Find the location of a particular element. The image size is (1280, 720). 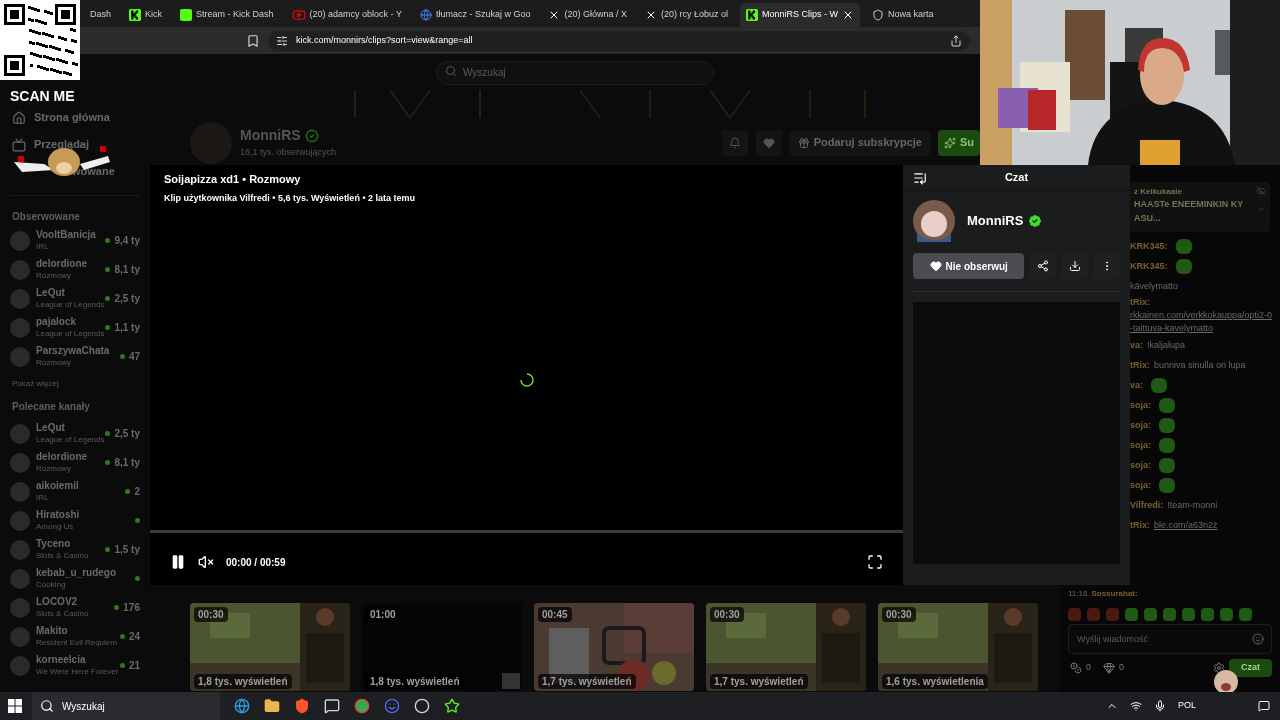

viewer-count: 1,5 ty is located at coordinates (127, 550).